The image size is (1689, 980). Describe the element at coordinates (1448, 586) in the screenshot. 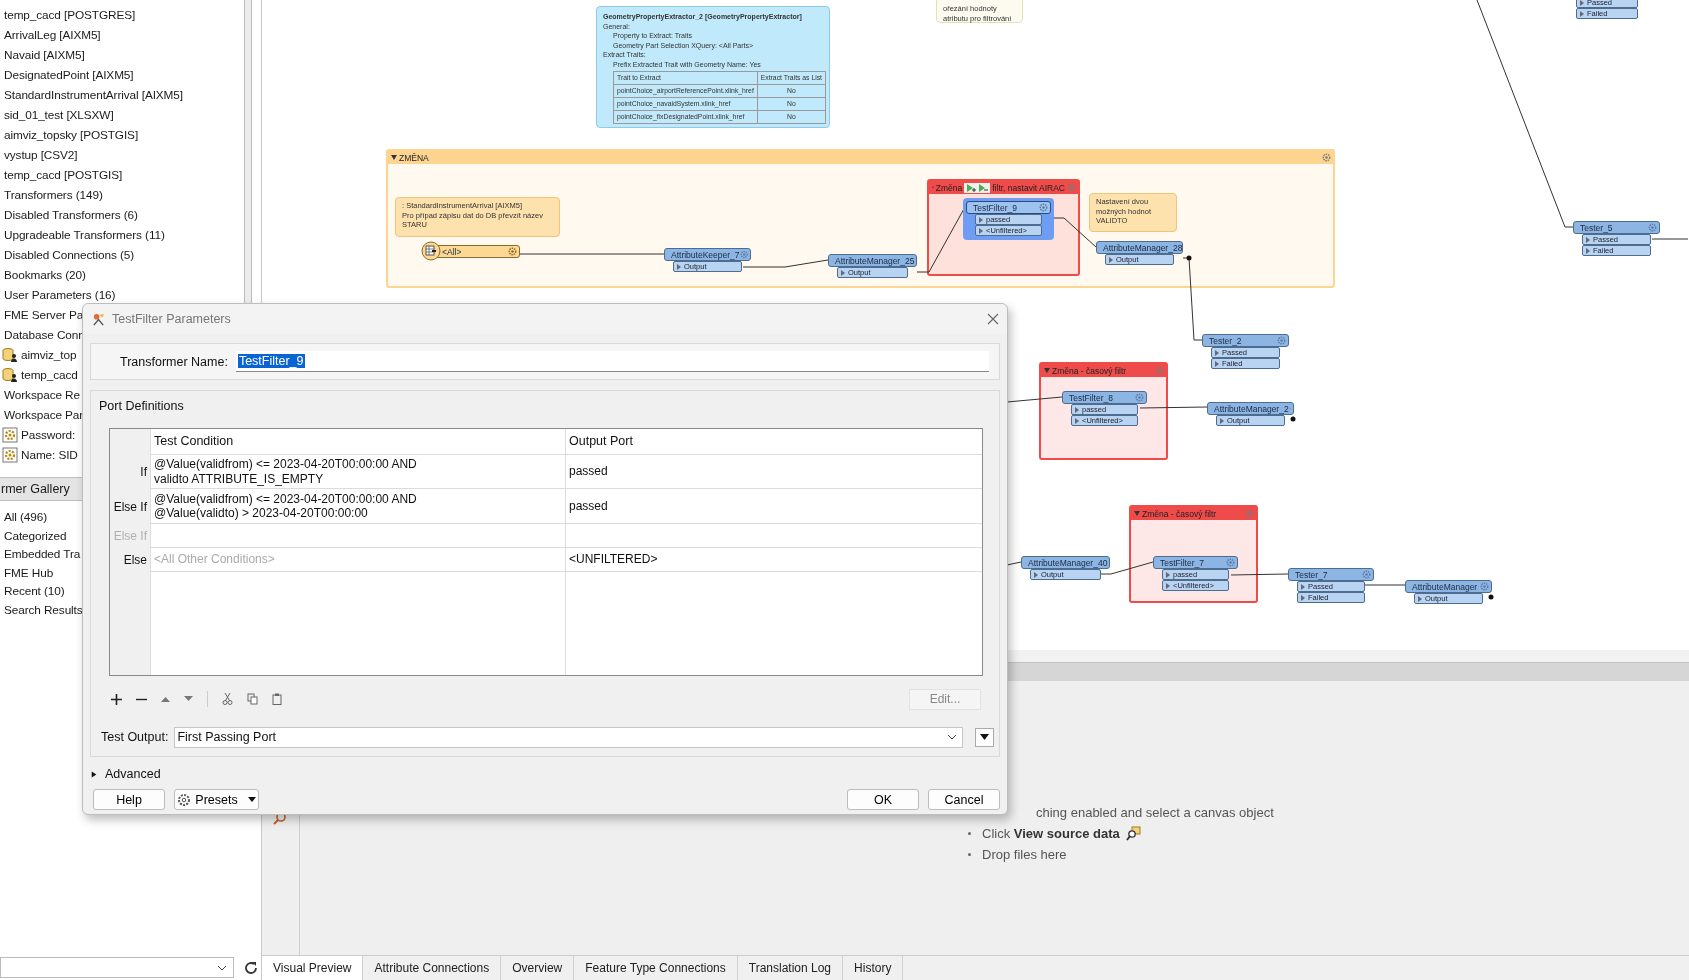

I see `transformer-node: AttributeManager` at that location.